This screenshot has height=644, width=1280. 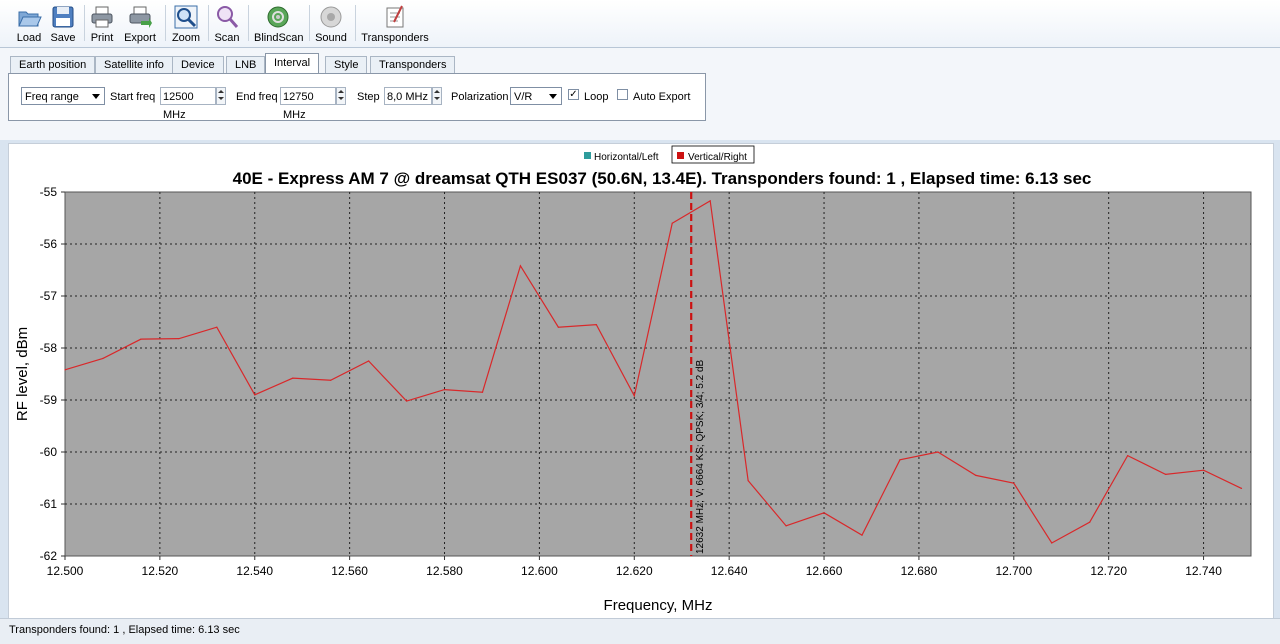 I want to click on tab-satellite-info: Satellite info, so click(x=134, y=65).